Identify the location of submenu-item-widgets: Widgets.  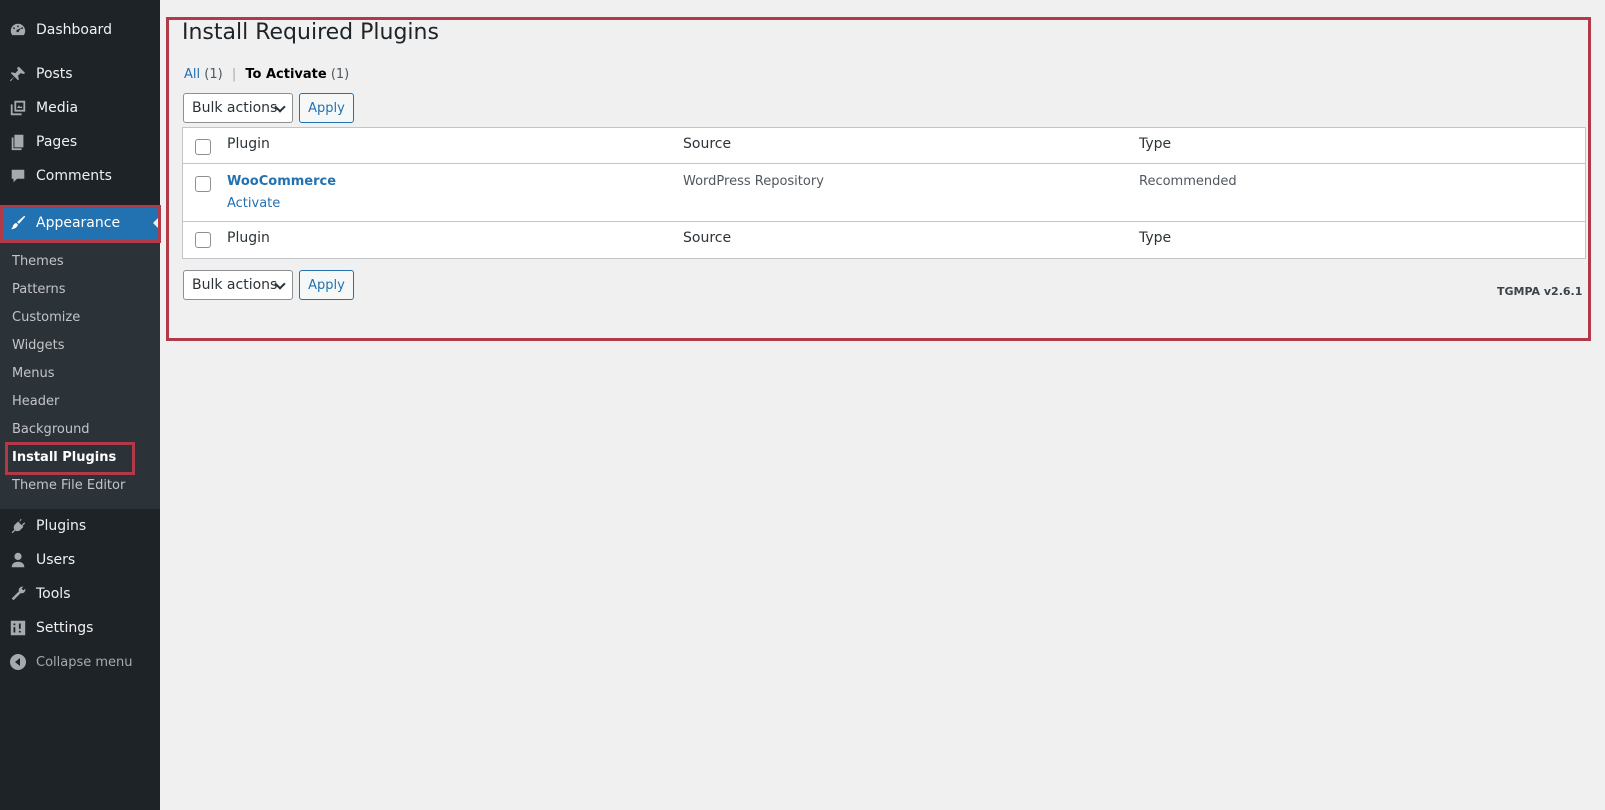
(38, 345).